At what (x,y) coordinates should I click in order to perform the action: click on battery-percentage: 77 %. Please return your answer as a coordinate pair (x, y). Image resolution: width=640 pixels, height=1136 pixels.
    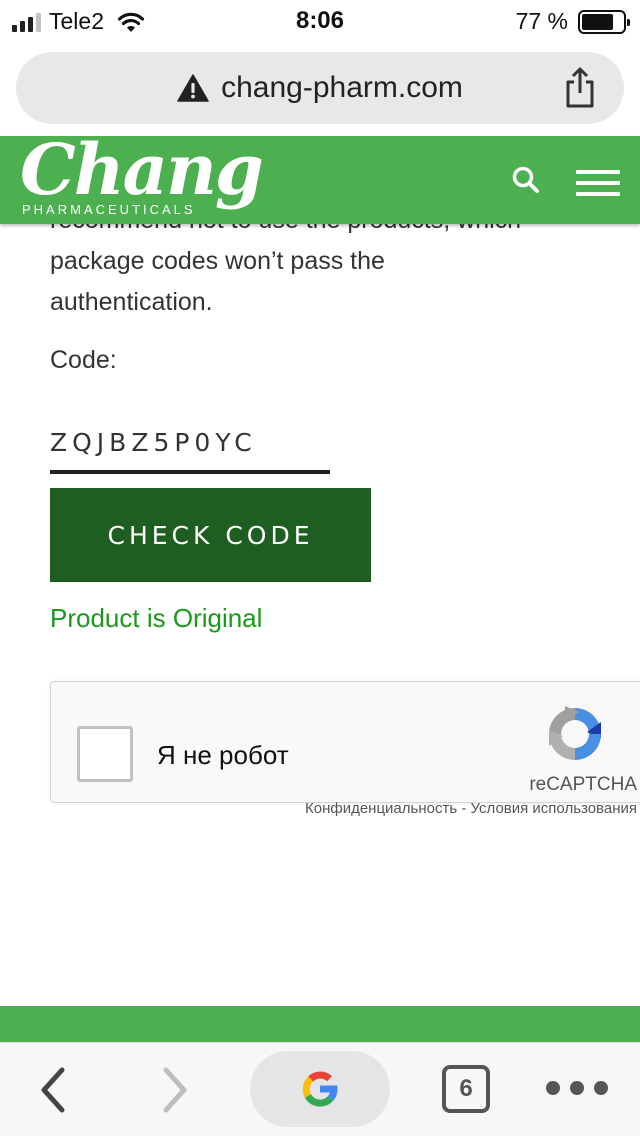
    Looking at the image, I should click on (541, 21).